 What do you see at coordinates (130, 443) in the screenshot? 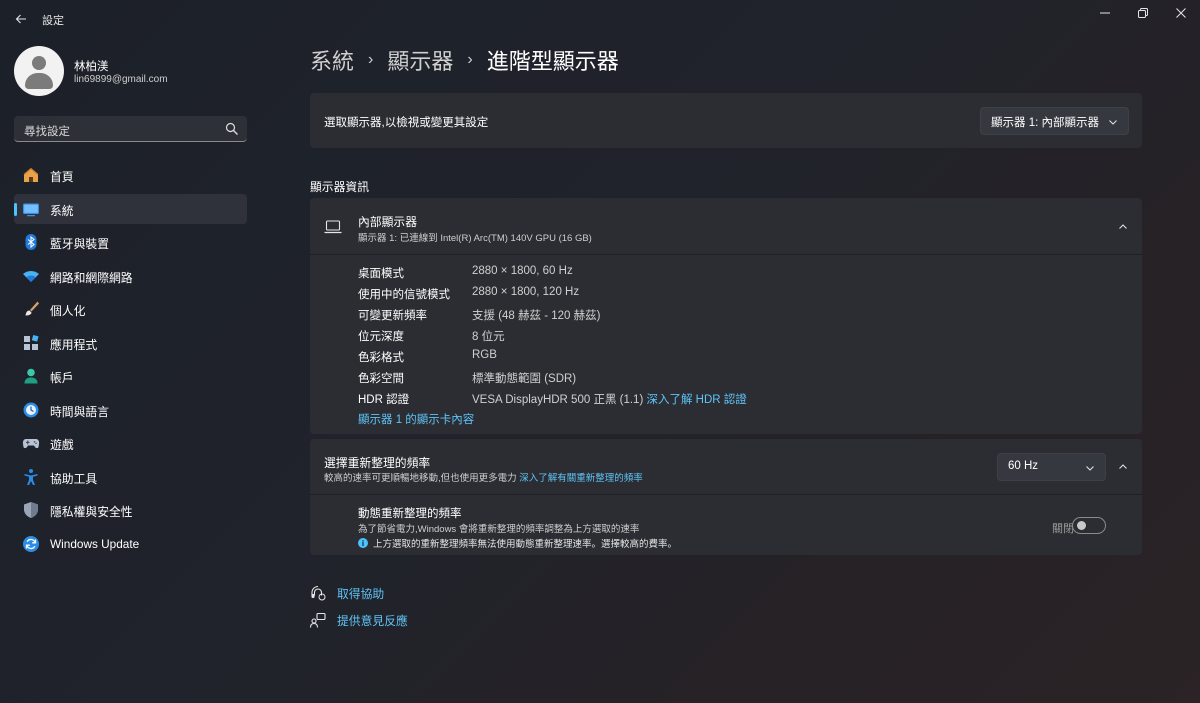
I see `sidebar-item-gaming: 遊戲` at bounding box center [130, 443].